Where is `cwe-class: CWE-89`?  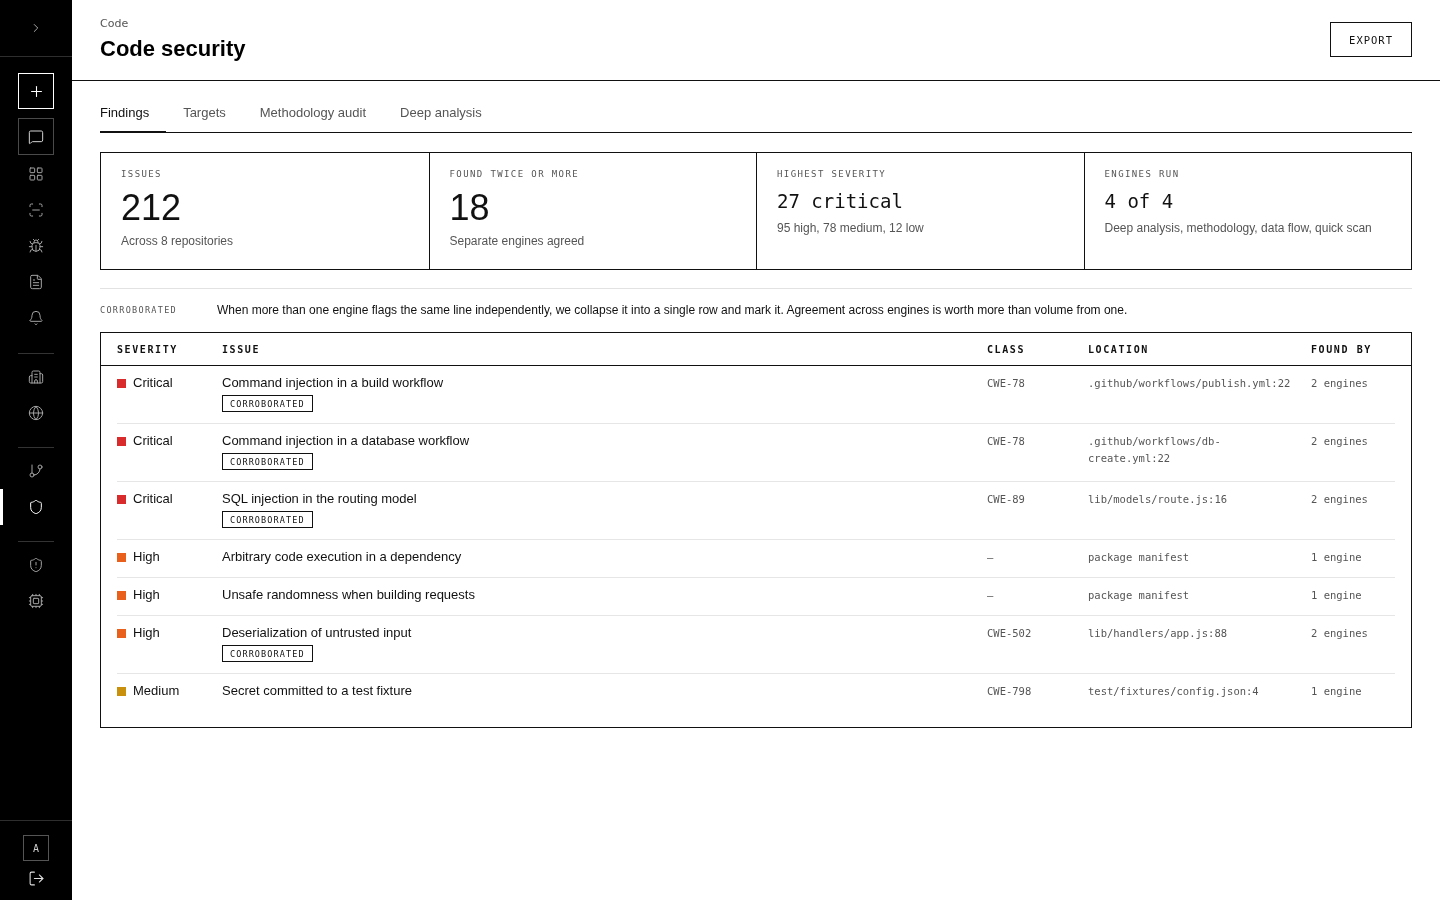 cwe-class: CWE-89 is located at coordinates (1006, 499).